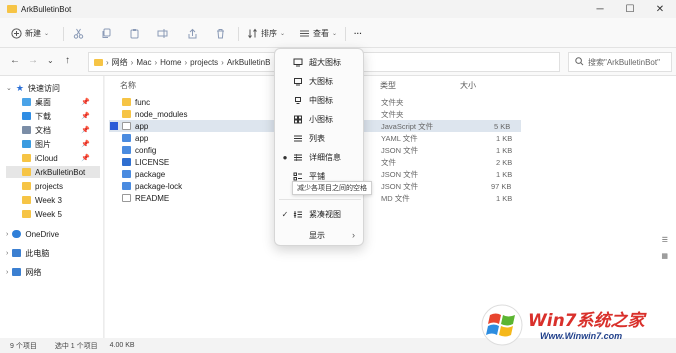 This screenshot has height=353, width=676. Describe the element at coordinates (298, 138) in the screenshot. I see `list-icon` at that location.